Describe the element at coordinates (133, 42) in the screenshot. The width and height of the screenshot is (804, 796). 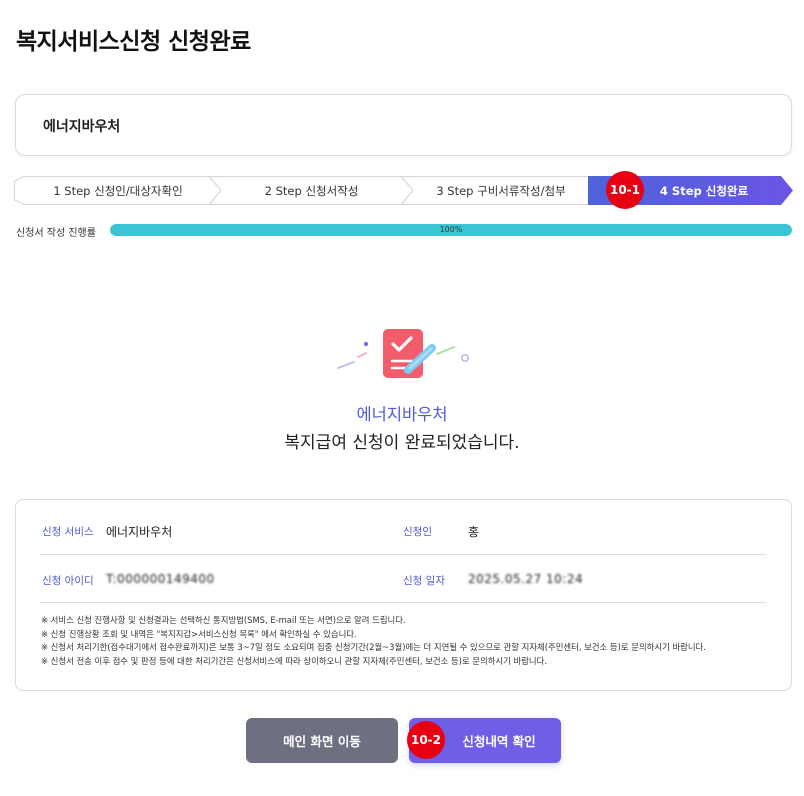
I see `page-title: 복지서비스신청 신청완료` at that location.